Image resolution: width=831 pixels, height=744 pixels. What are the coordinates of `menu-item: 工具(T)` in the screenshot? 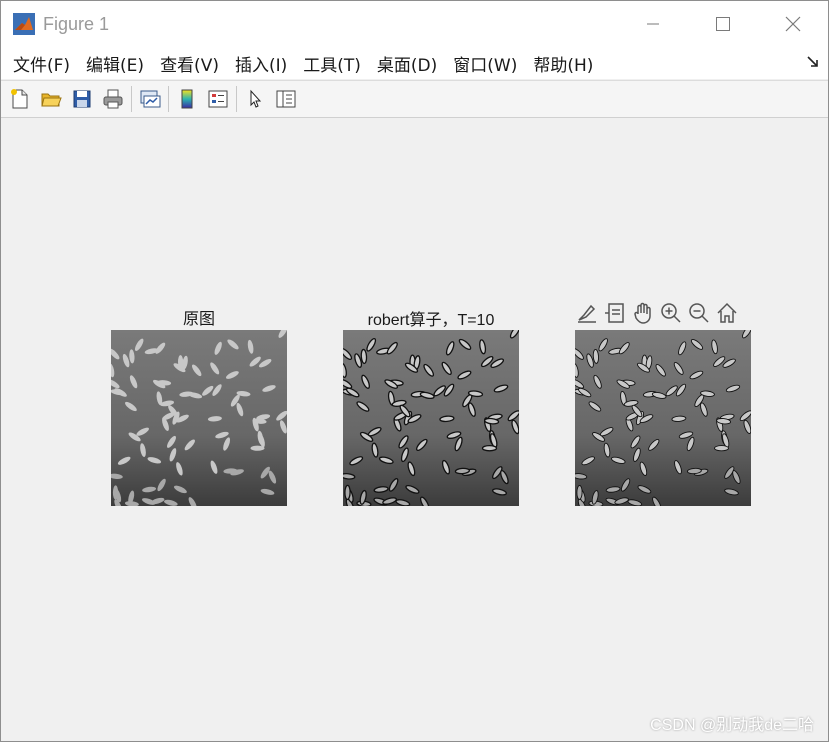 It's located at (332, 63).